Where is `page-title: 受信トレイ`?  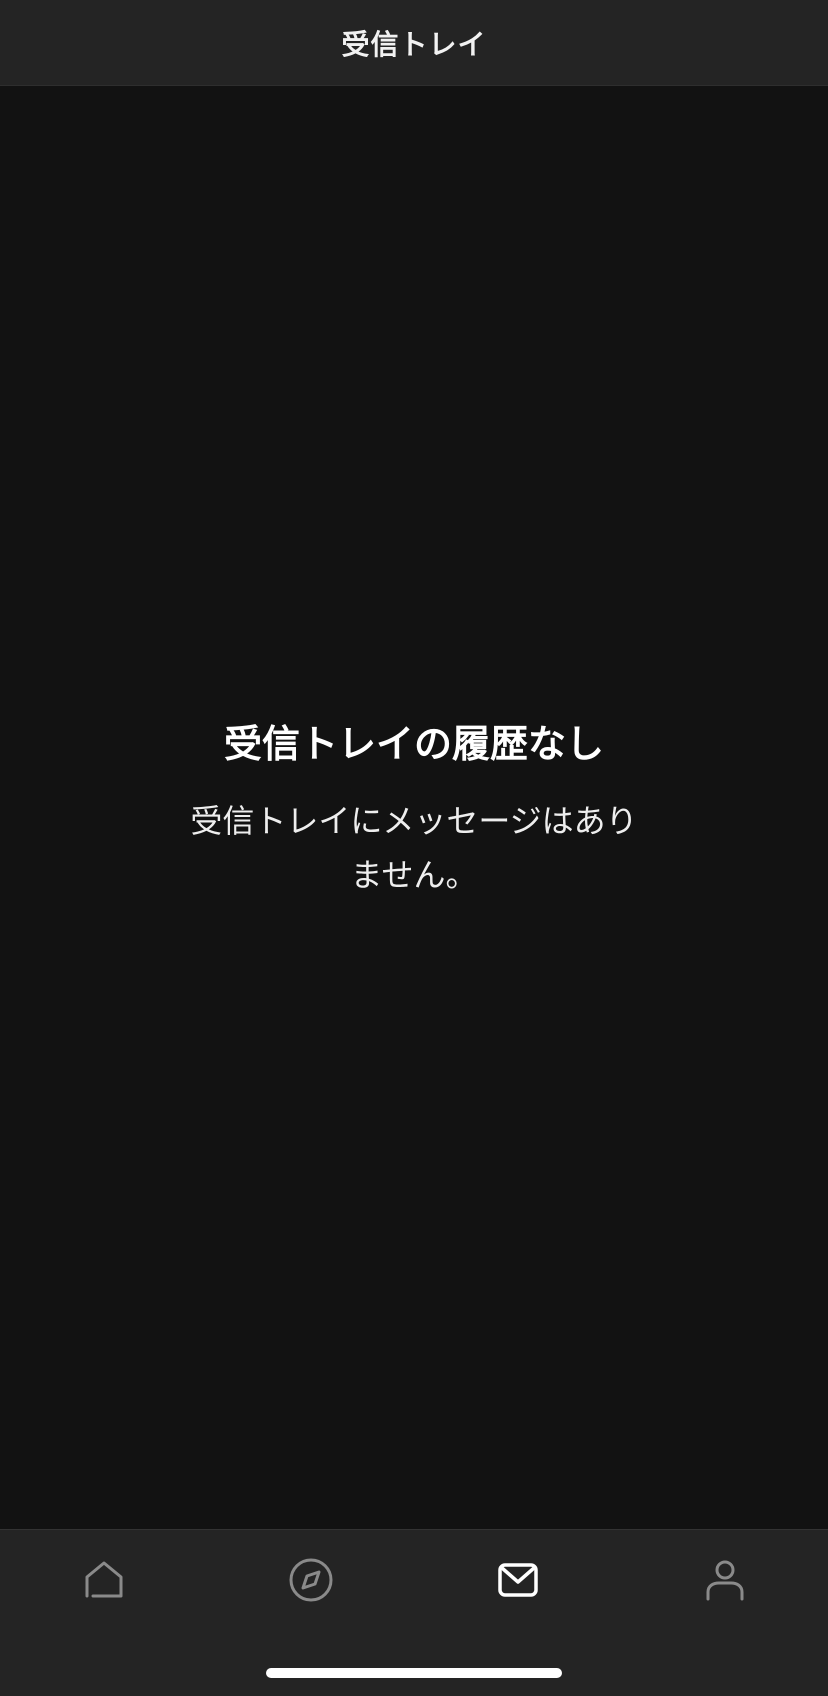 page-title: 受信トレイ is located at coordinates (414, 44).